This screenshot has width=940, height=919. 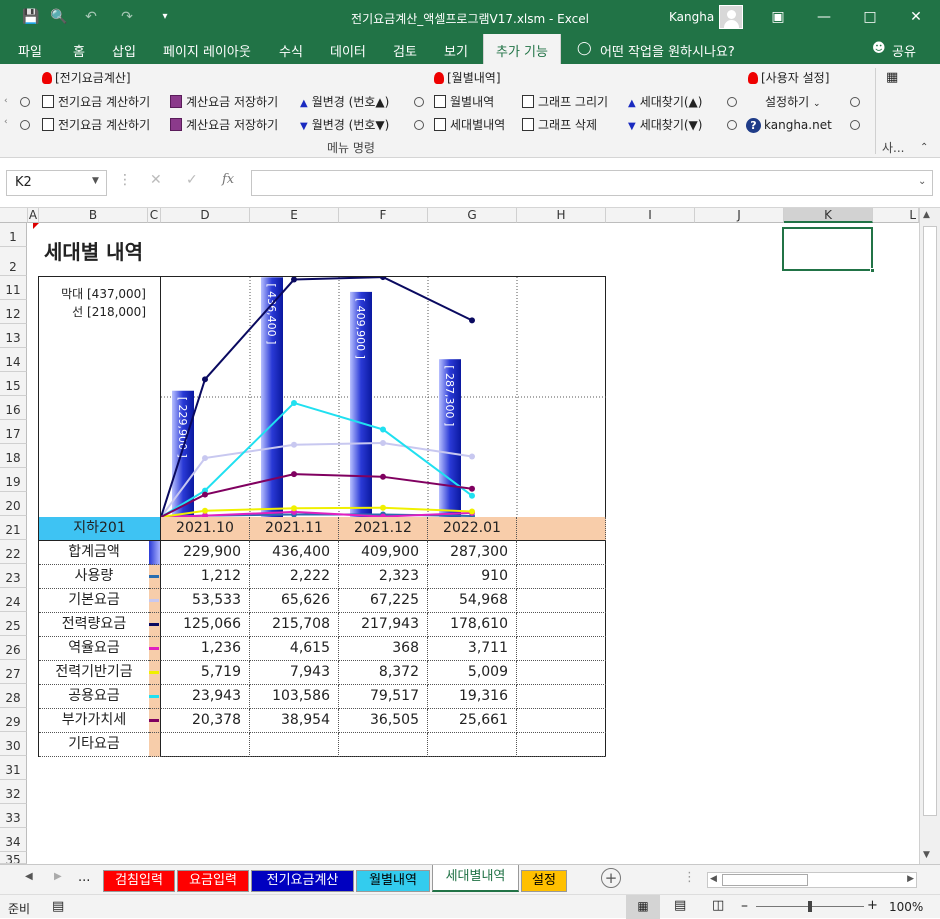 What do you see at coordinates (565, 102) in the screenshot?
I see `graph-draw-button: 그래프 그리기` at bounding box center [565, 102].